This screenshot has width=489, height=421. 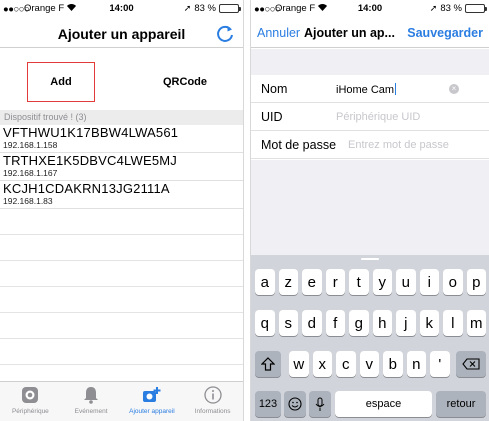 I want to click on password-label: Mot de passe, so click(x=299, y=145).